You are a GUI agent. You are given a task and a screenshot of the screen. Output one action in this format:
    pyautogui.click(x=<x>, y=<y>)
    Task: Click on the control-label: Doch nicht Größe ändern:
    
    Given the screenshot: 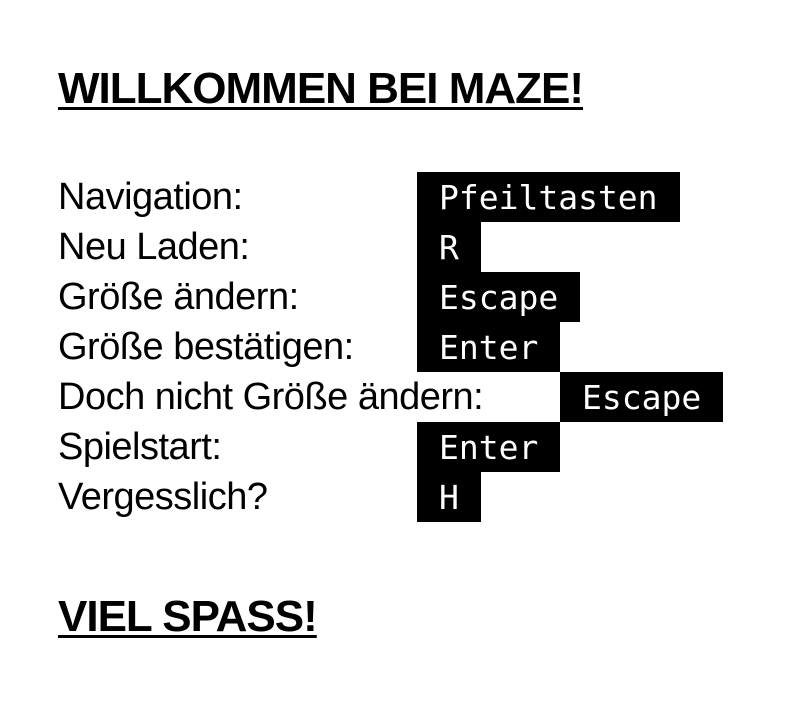 What is the action you would take?
    pyautogui.click(x=271, y=397)
    